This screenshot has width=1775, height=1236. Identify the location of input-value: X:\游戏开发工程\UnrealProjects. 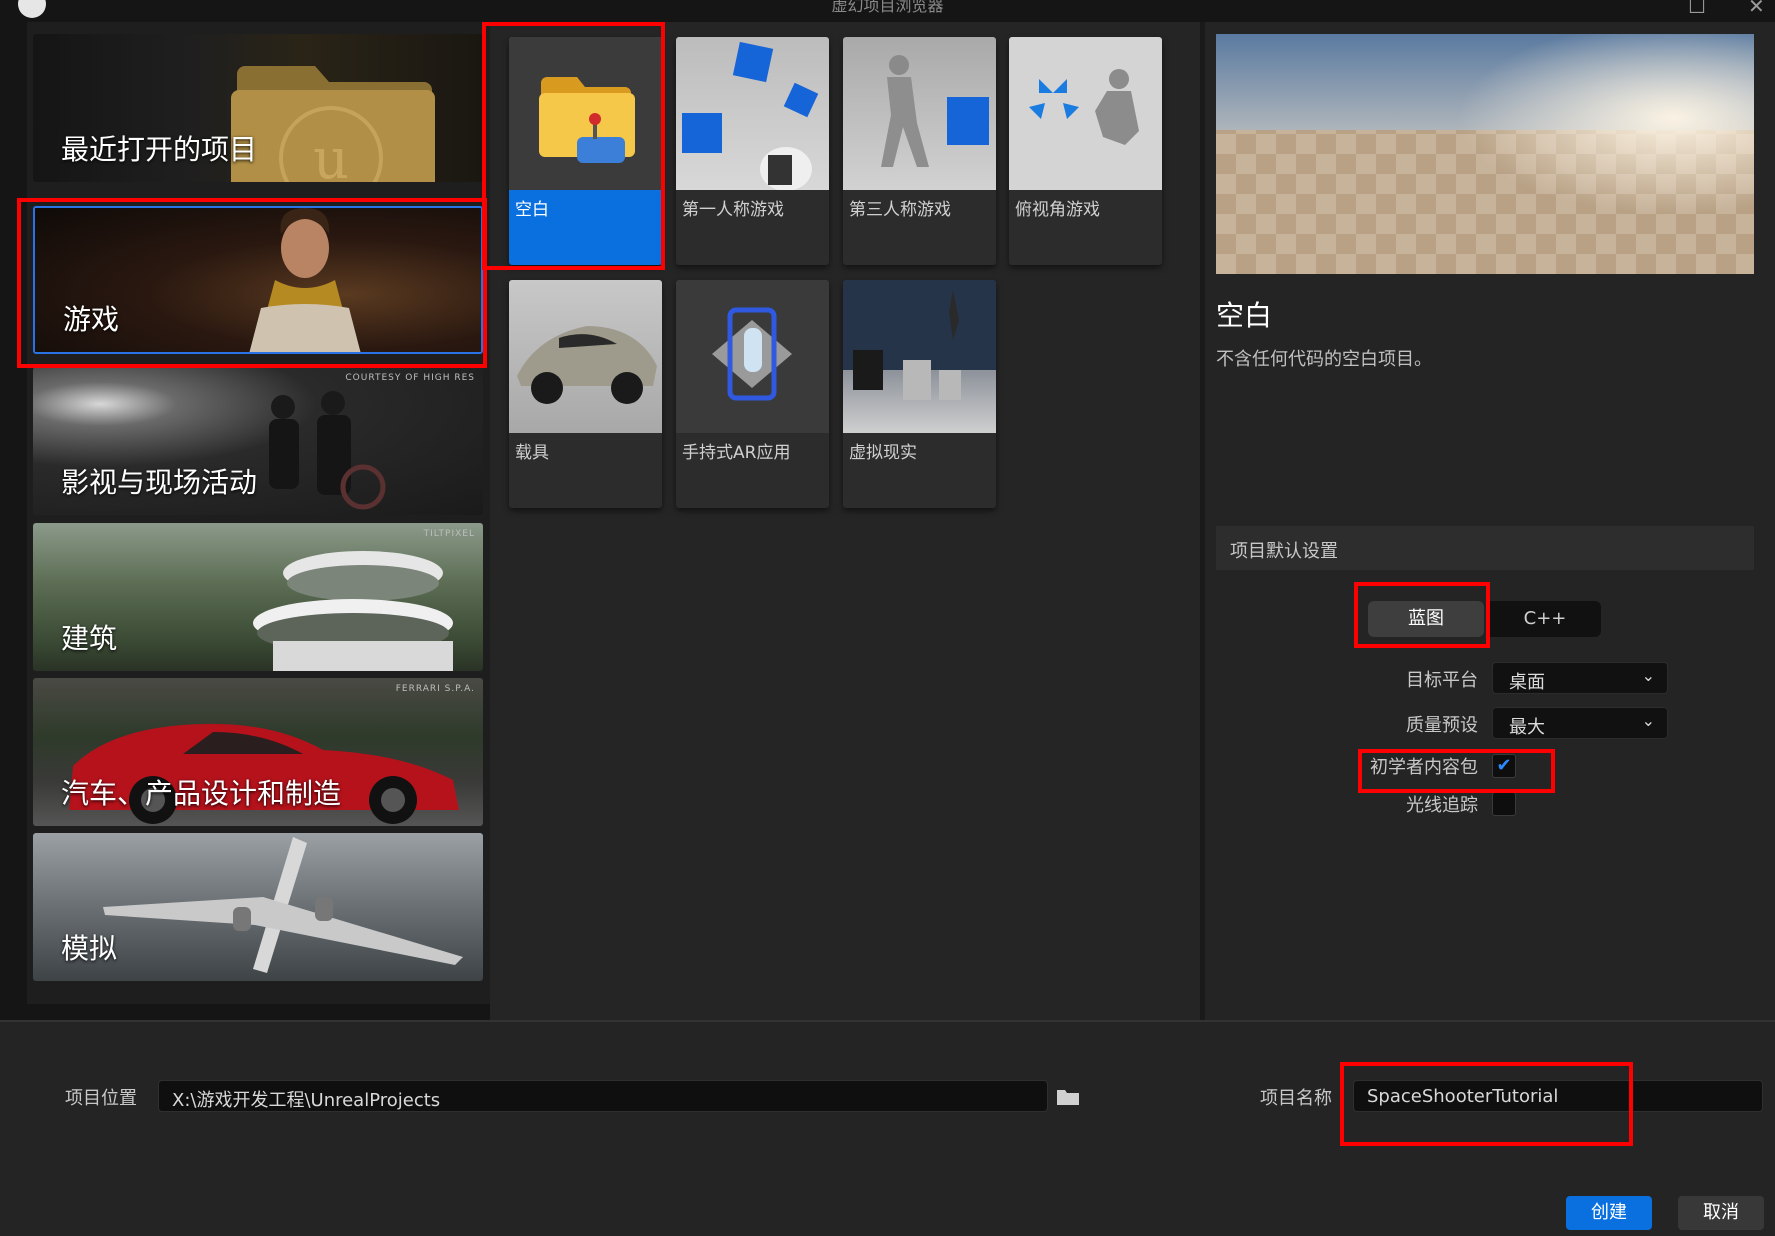
(306, 1100).